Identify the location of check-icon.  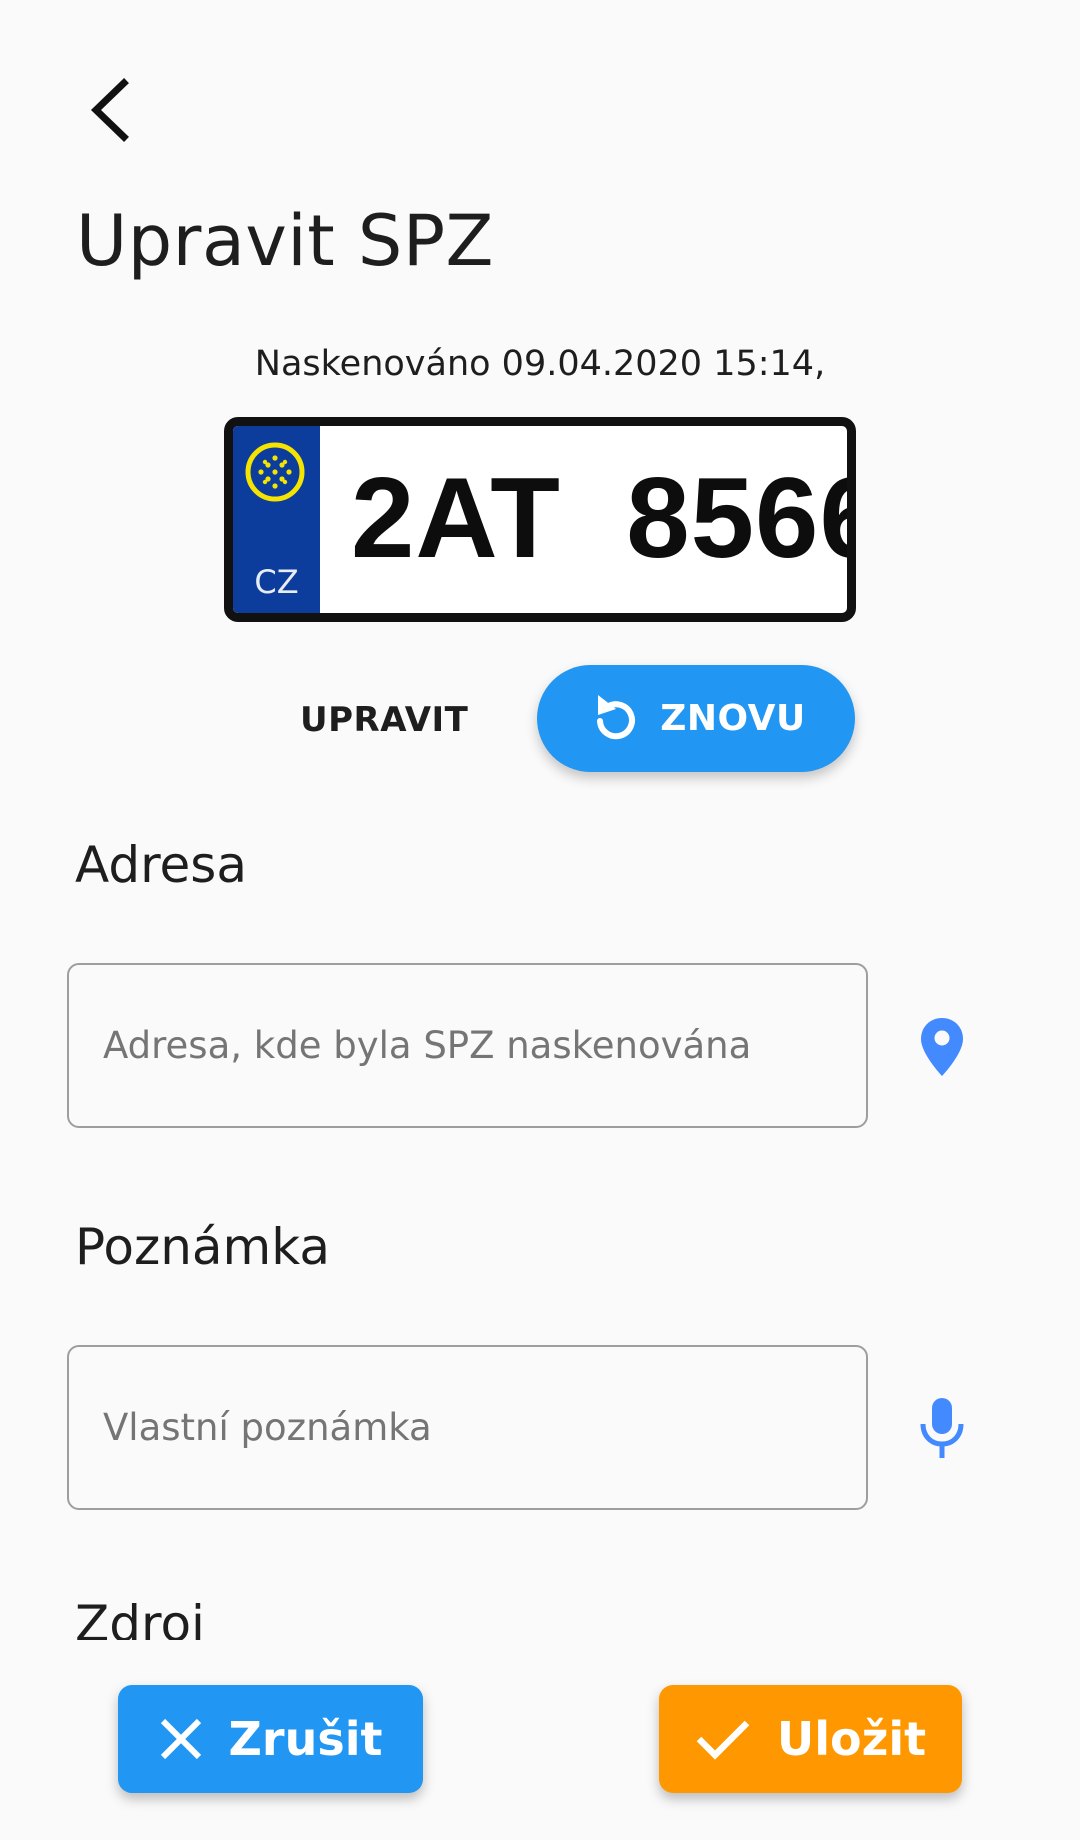
(723, 1740).